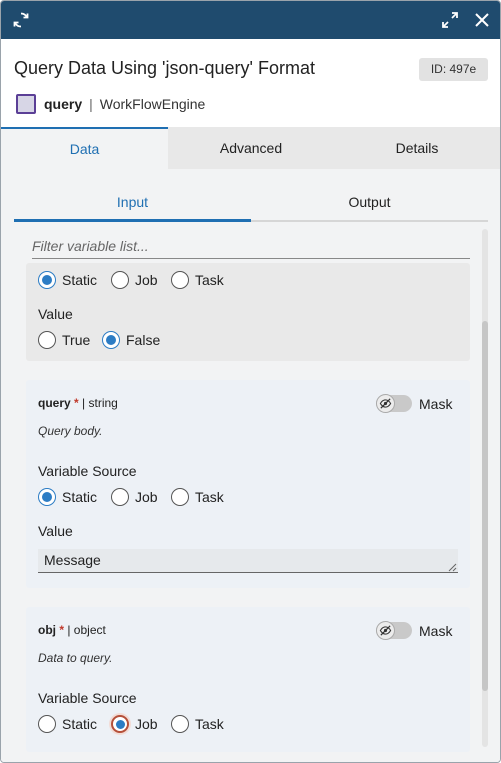  Describe the element at coordinates (100, 403) in the screenshot. I see `param-type: | string` at that location.